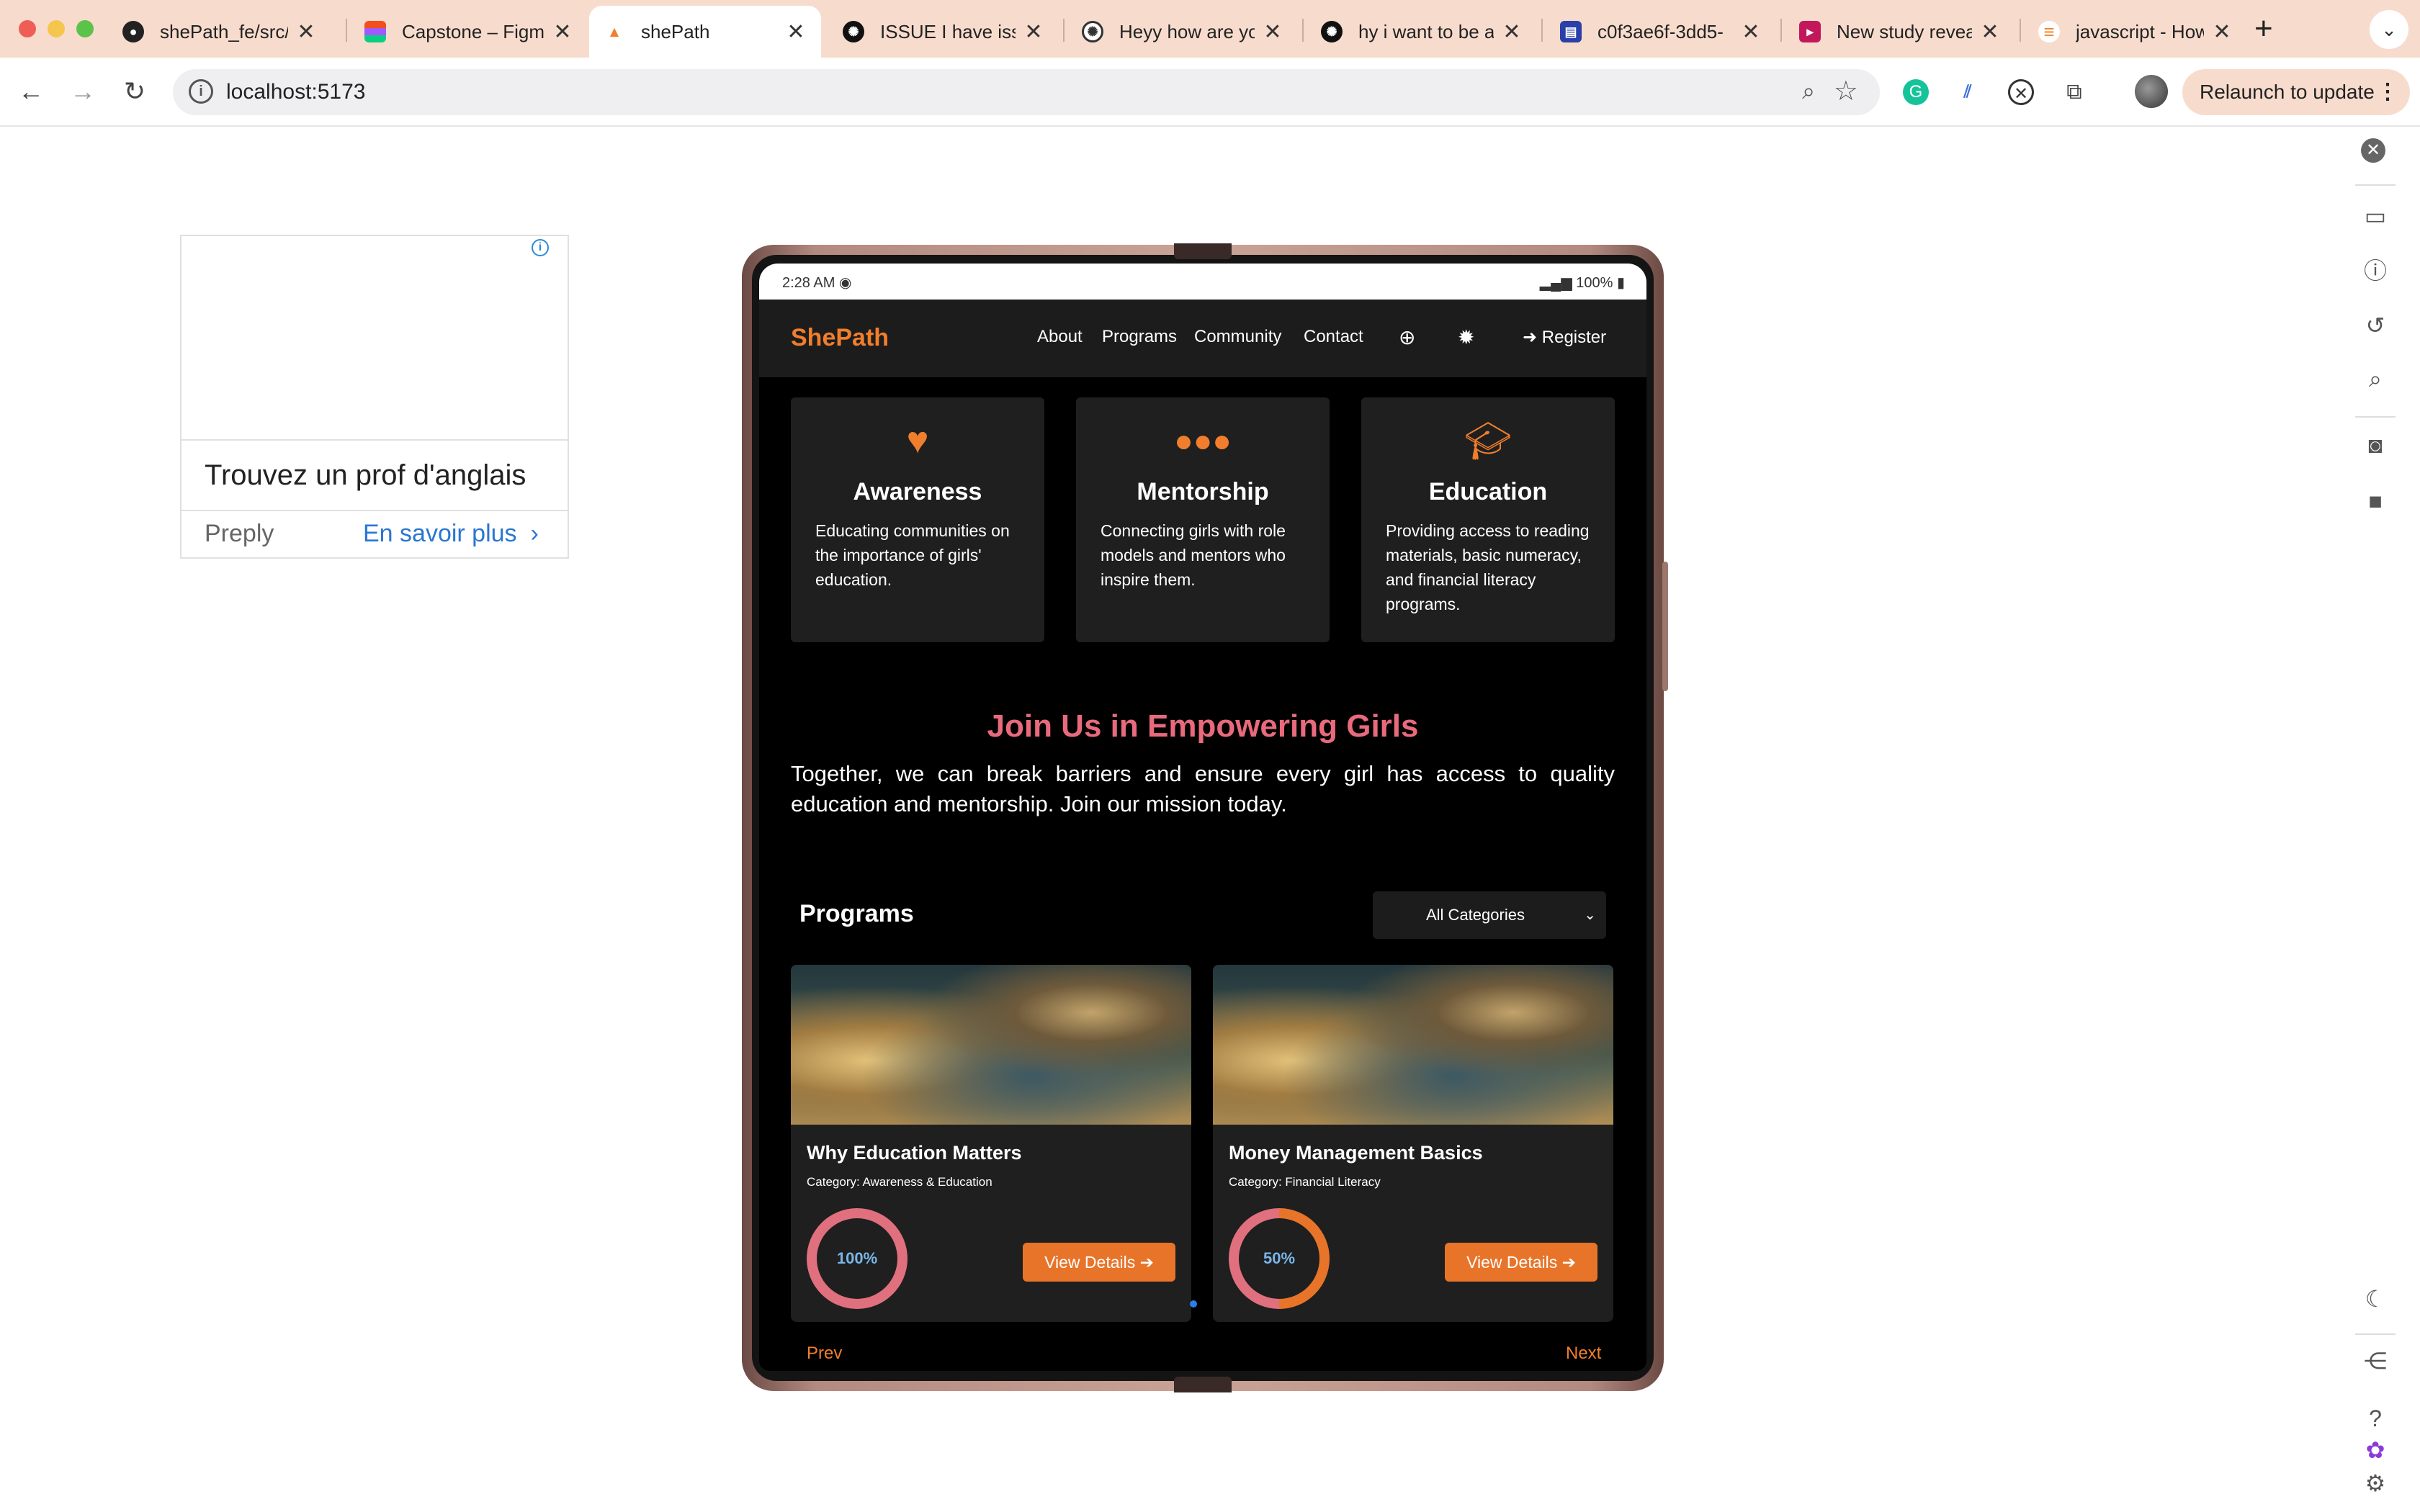 The height and width of the screenshot is (1512, 2420). I want to click on category-select: All Categories ⌄, so click(1489, 915).